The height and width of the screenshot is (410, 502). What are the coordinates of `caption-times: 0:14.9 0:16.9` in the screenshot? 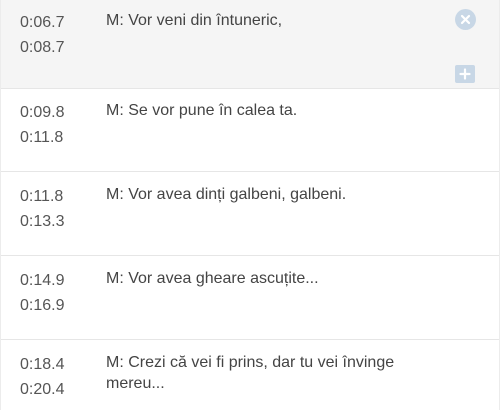 It's located at (55, 293).